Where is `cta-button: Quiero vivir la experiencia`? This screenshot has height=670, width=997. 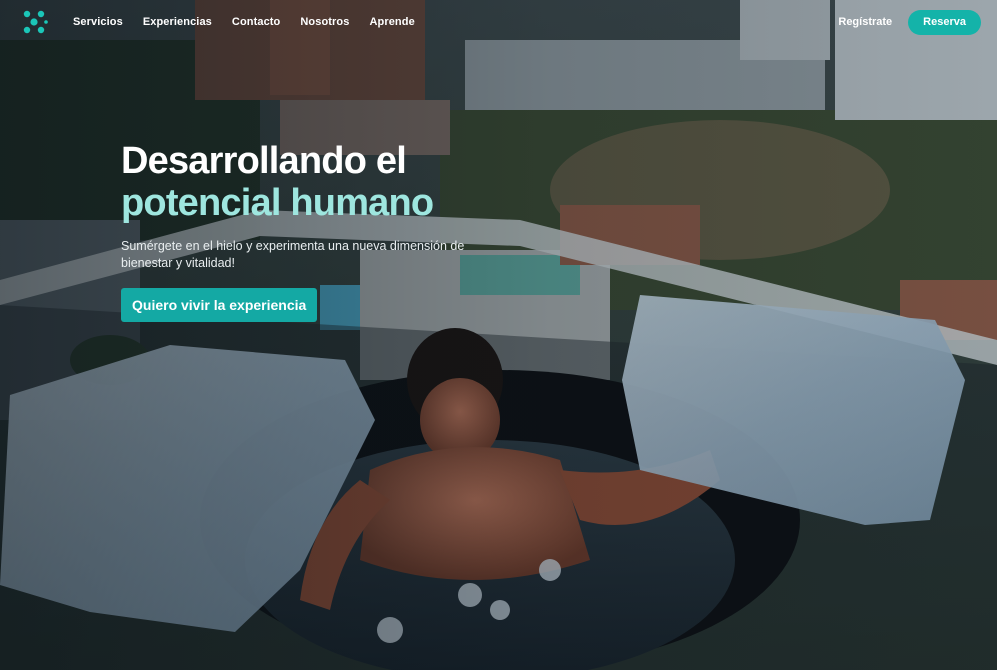 cta-button: Quiero vivir la experiencia is located at coordinates (219, 305).